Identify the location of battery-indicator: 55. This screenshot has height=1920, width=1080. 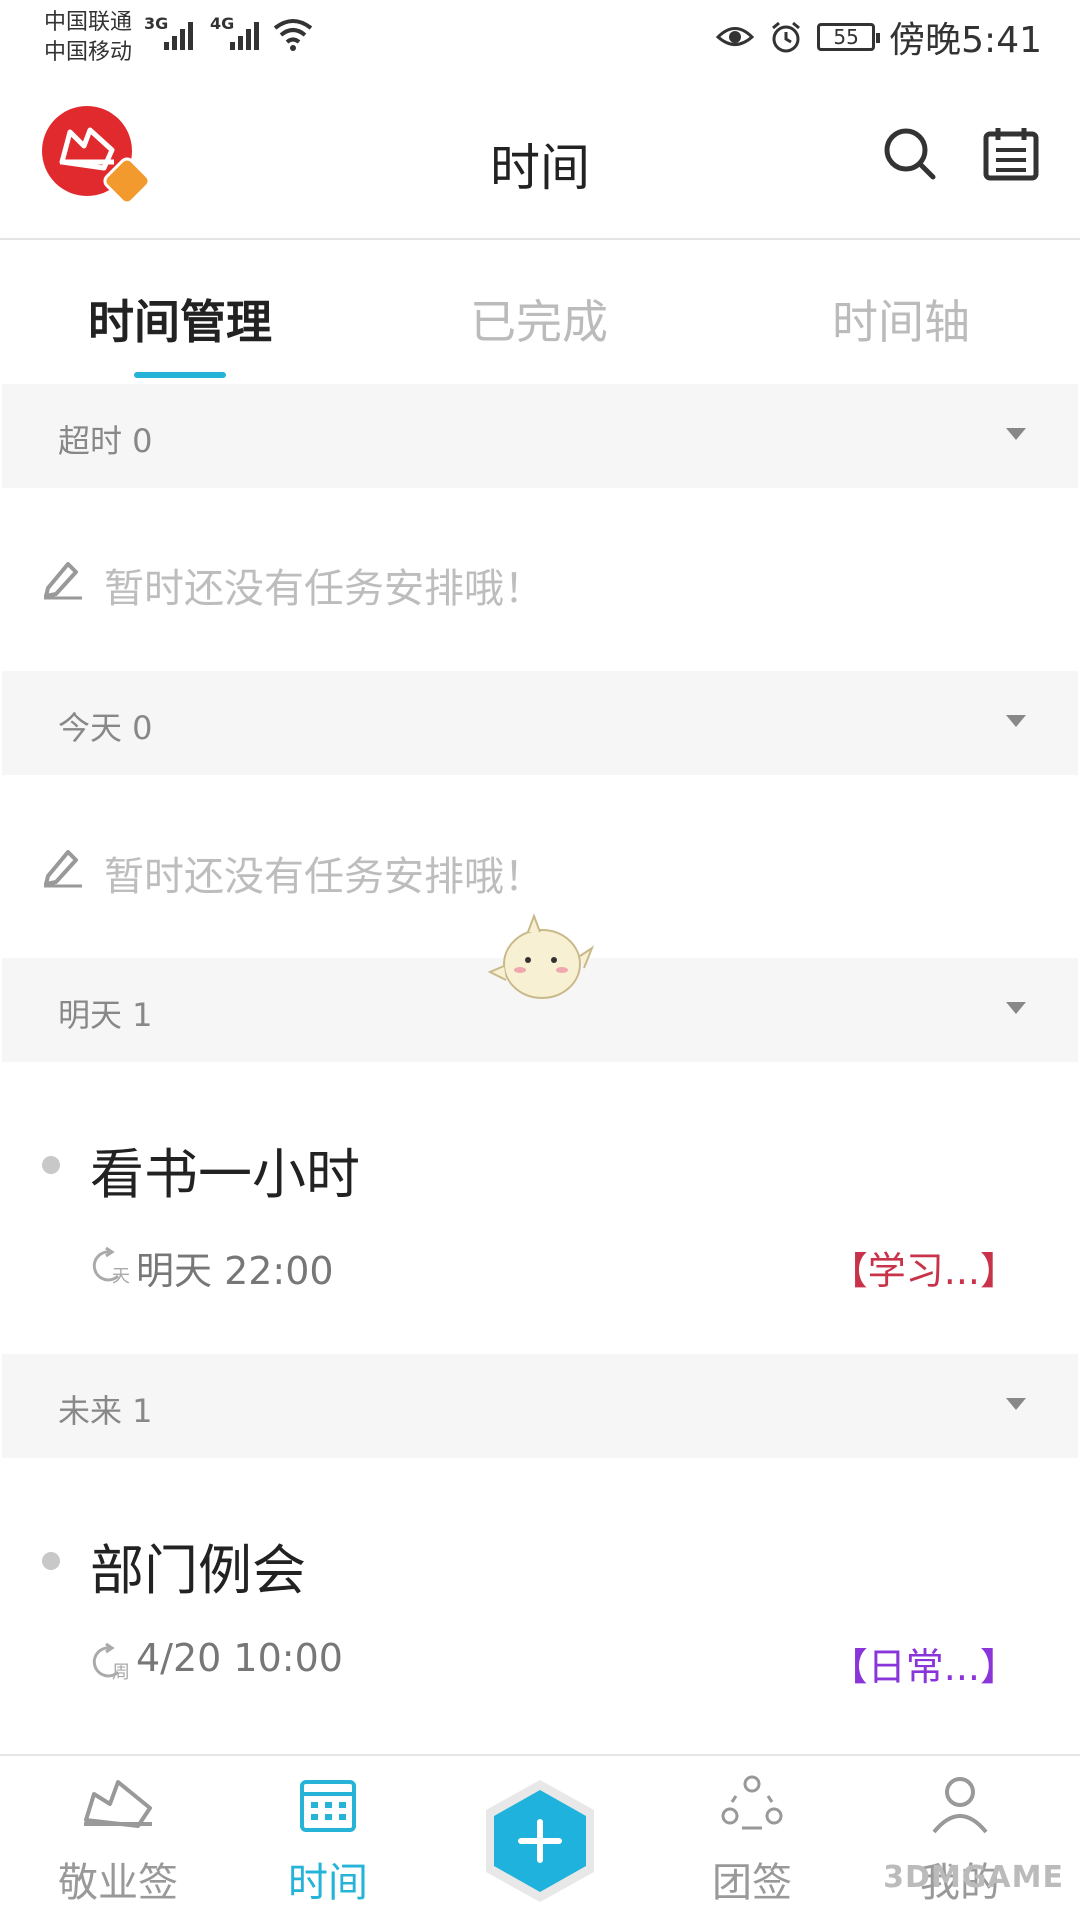
(849, 37).